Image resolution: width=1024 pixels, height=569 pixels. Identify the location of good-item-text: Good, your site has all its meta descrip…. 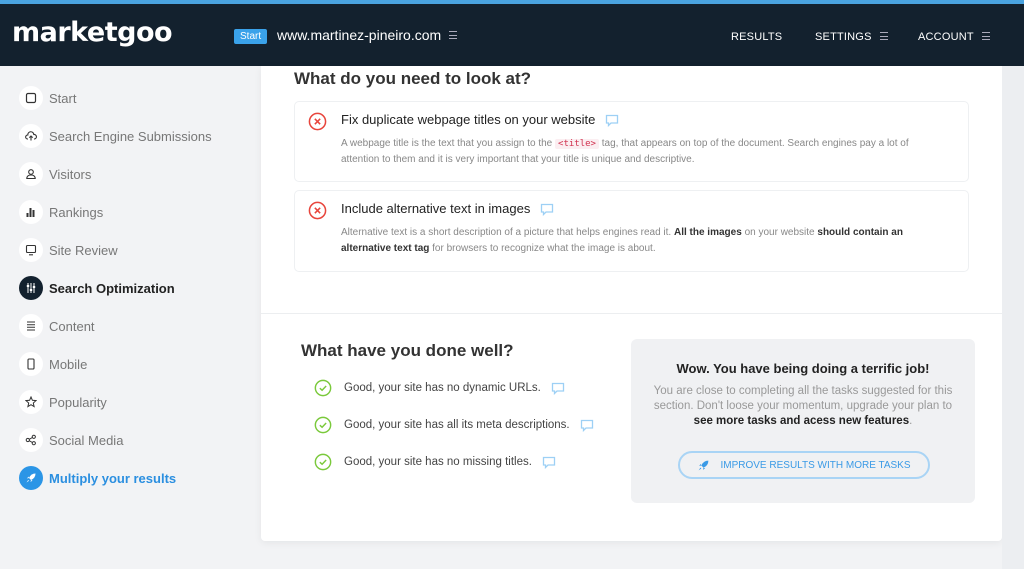
(457, 425).